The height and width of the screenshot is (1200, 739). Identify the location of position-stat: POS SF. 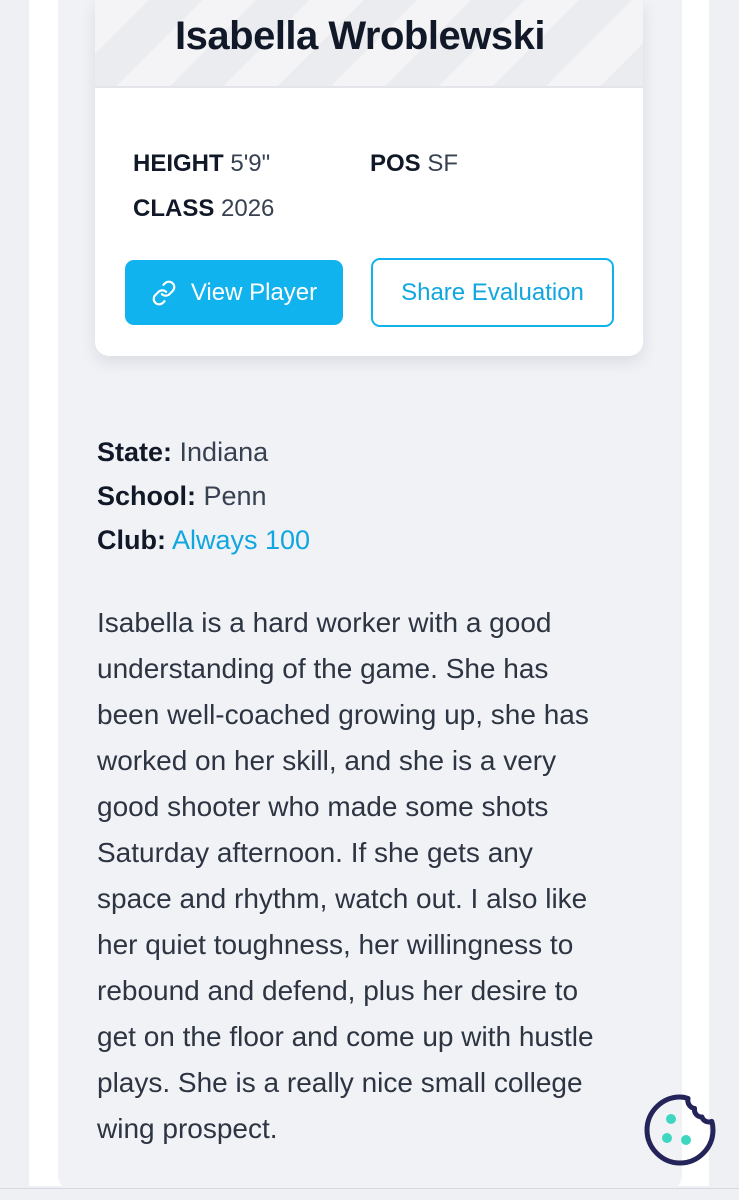
(414, 164).